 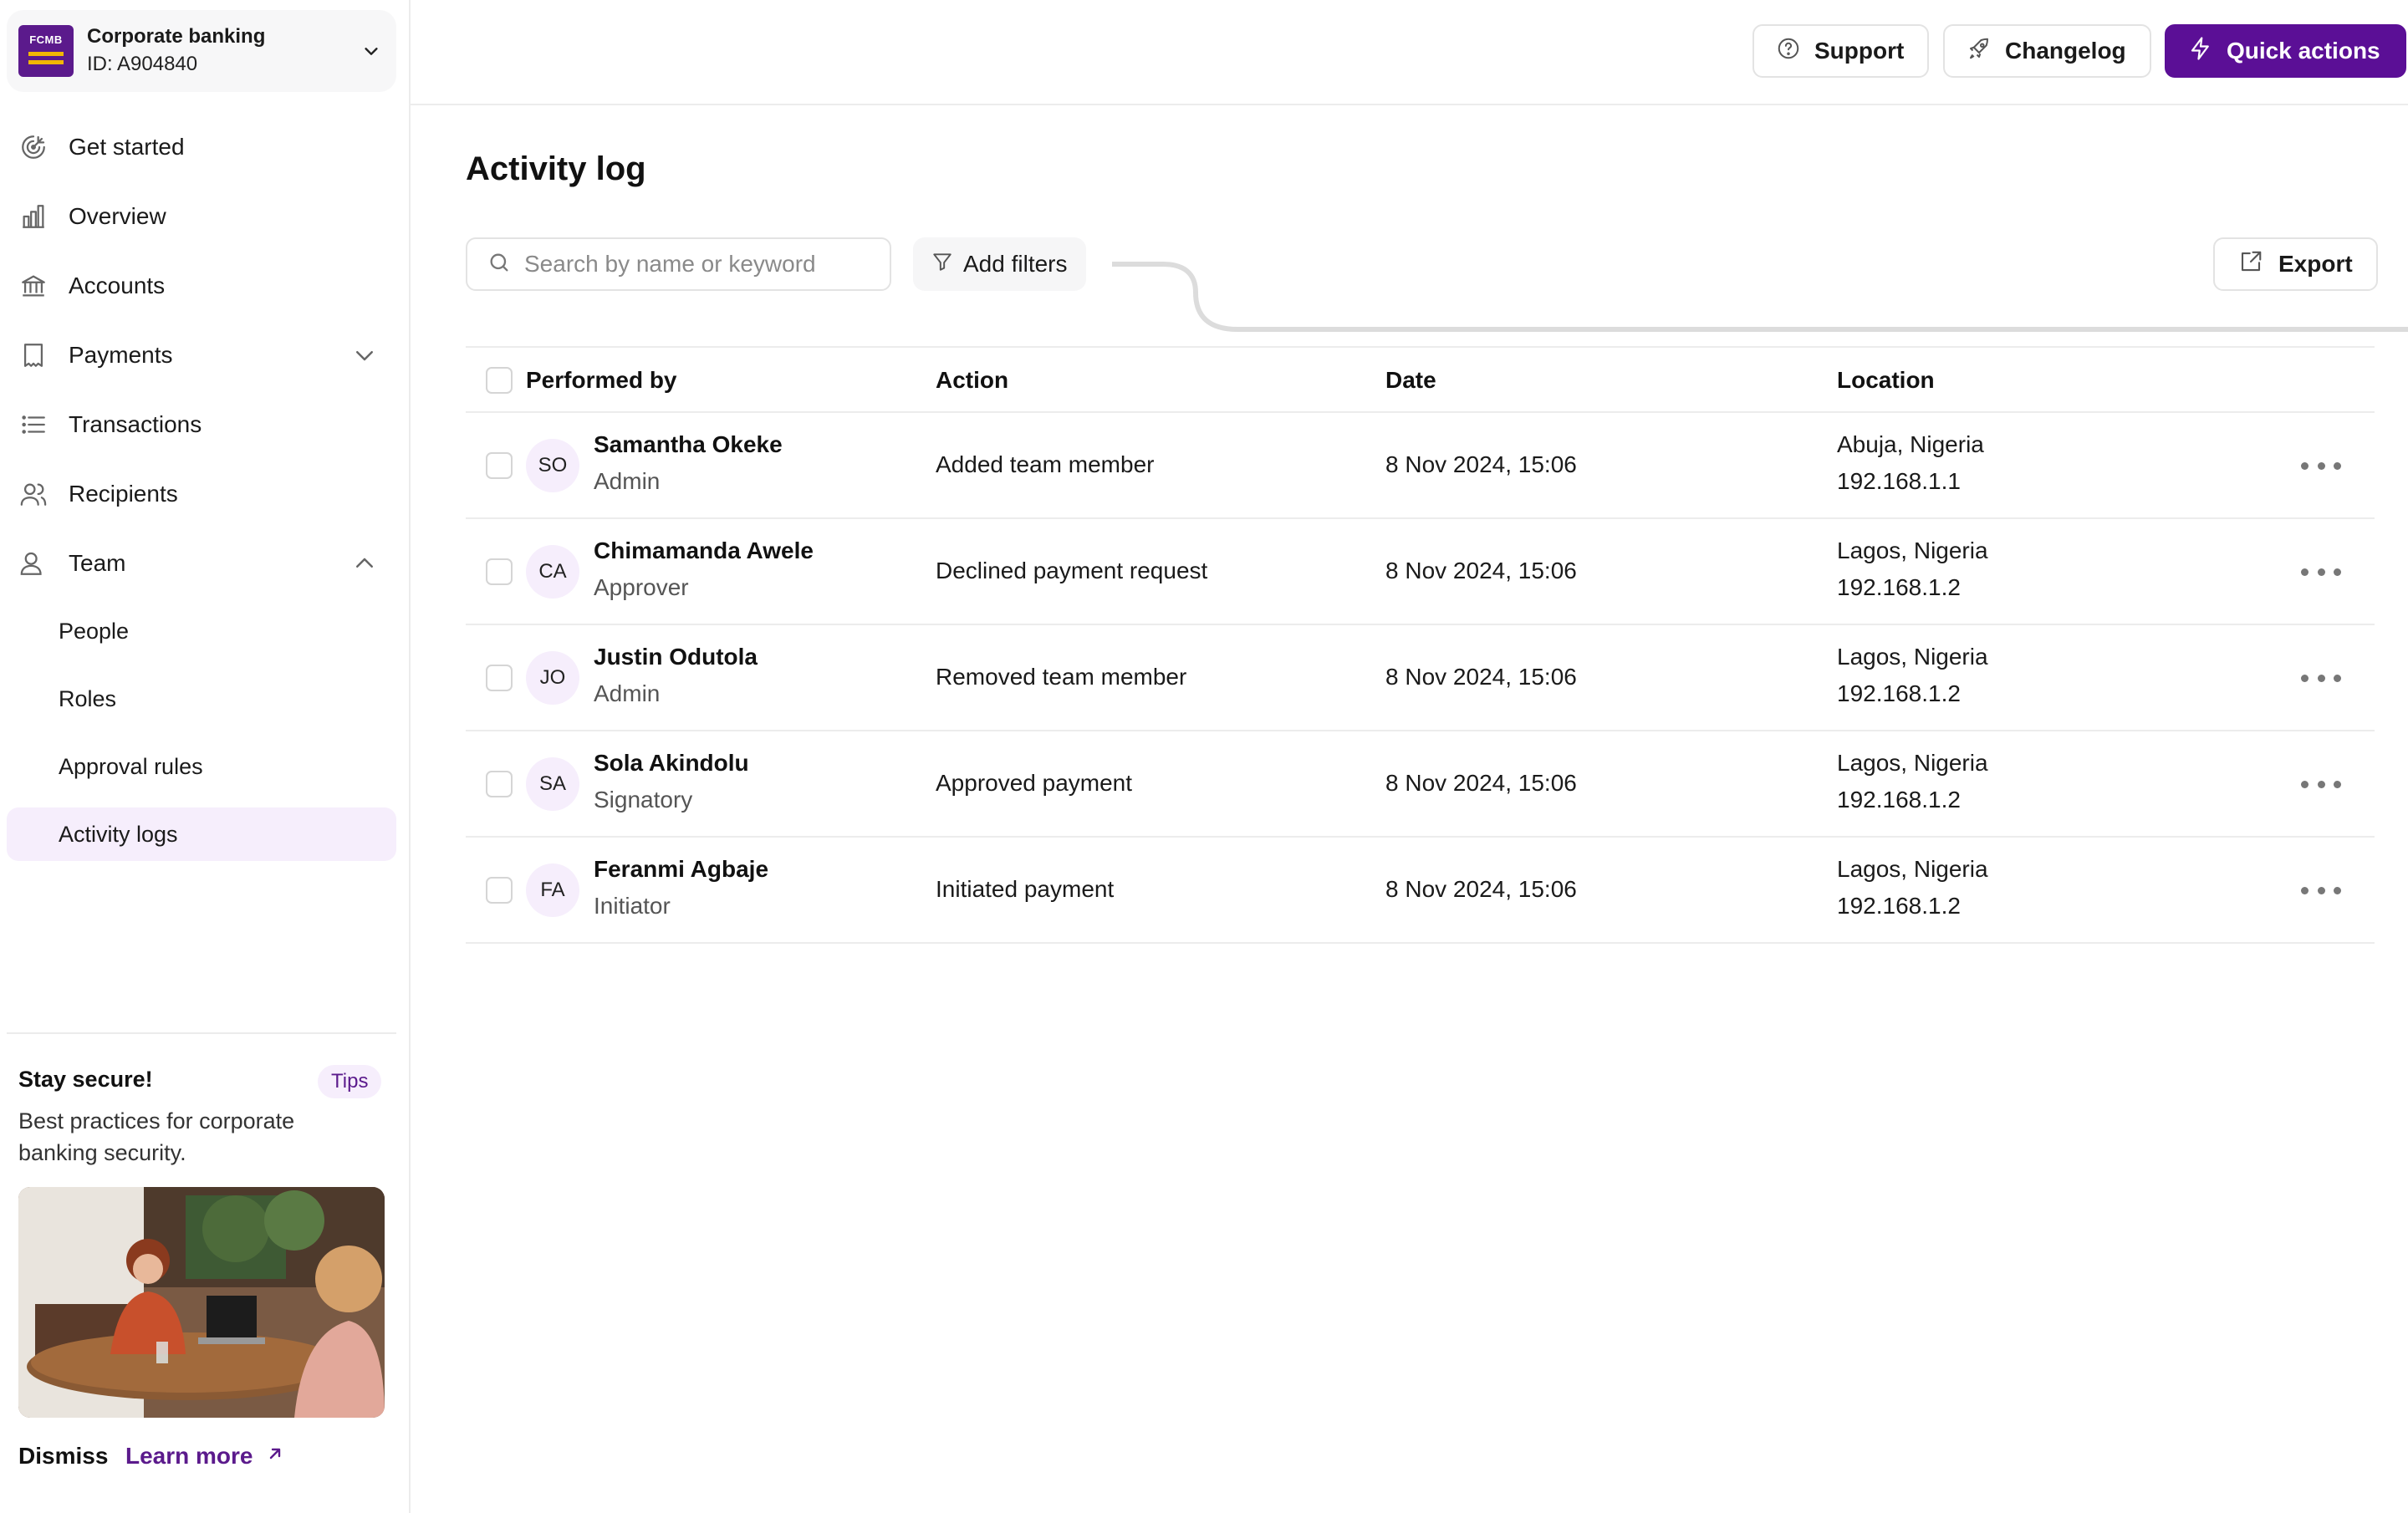 I want to click on arrow-up-right-icon, so click(x=275, y=1456).